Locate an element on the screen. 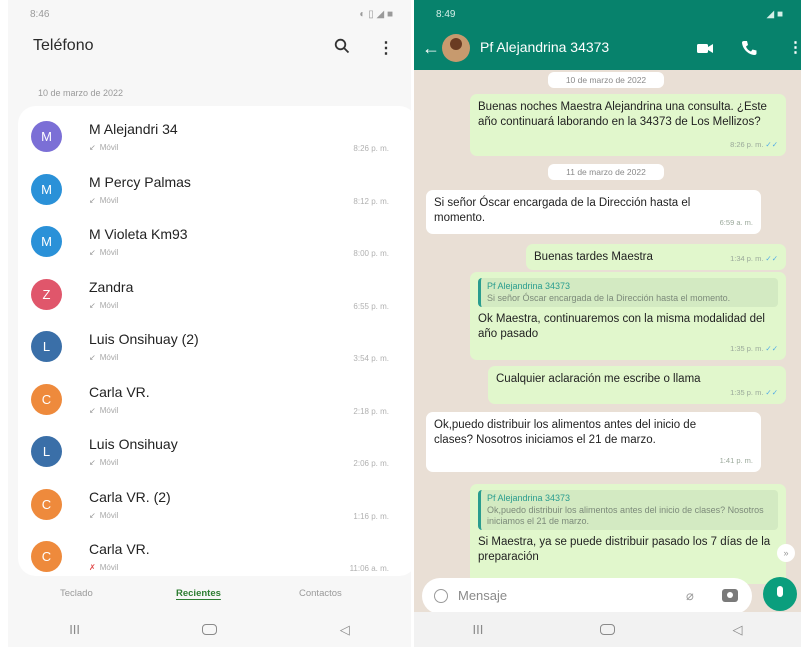 This screenshot has height=647, width=801. bottom-tabs: Teclado Recientes Contactos is located at coordinates (209, 594).